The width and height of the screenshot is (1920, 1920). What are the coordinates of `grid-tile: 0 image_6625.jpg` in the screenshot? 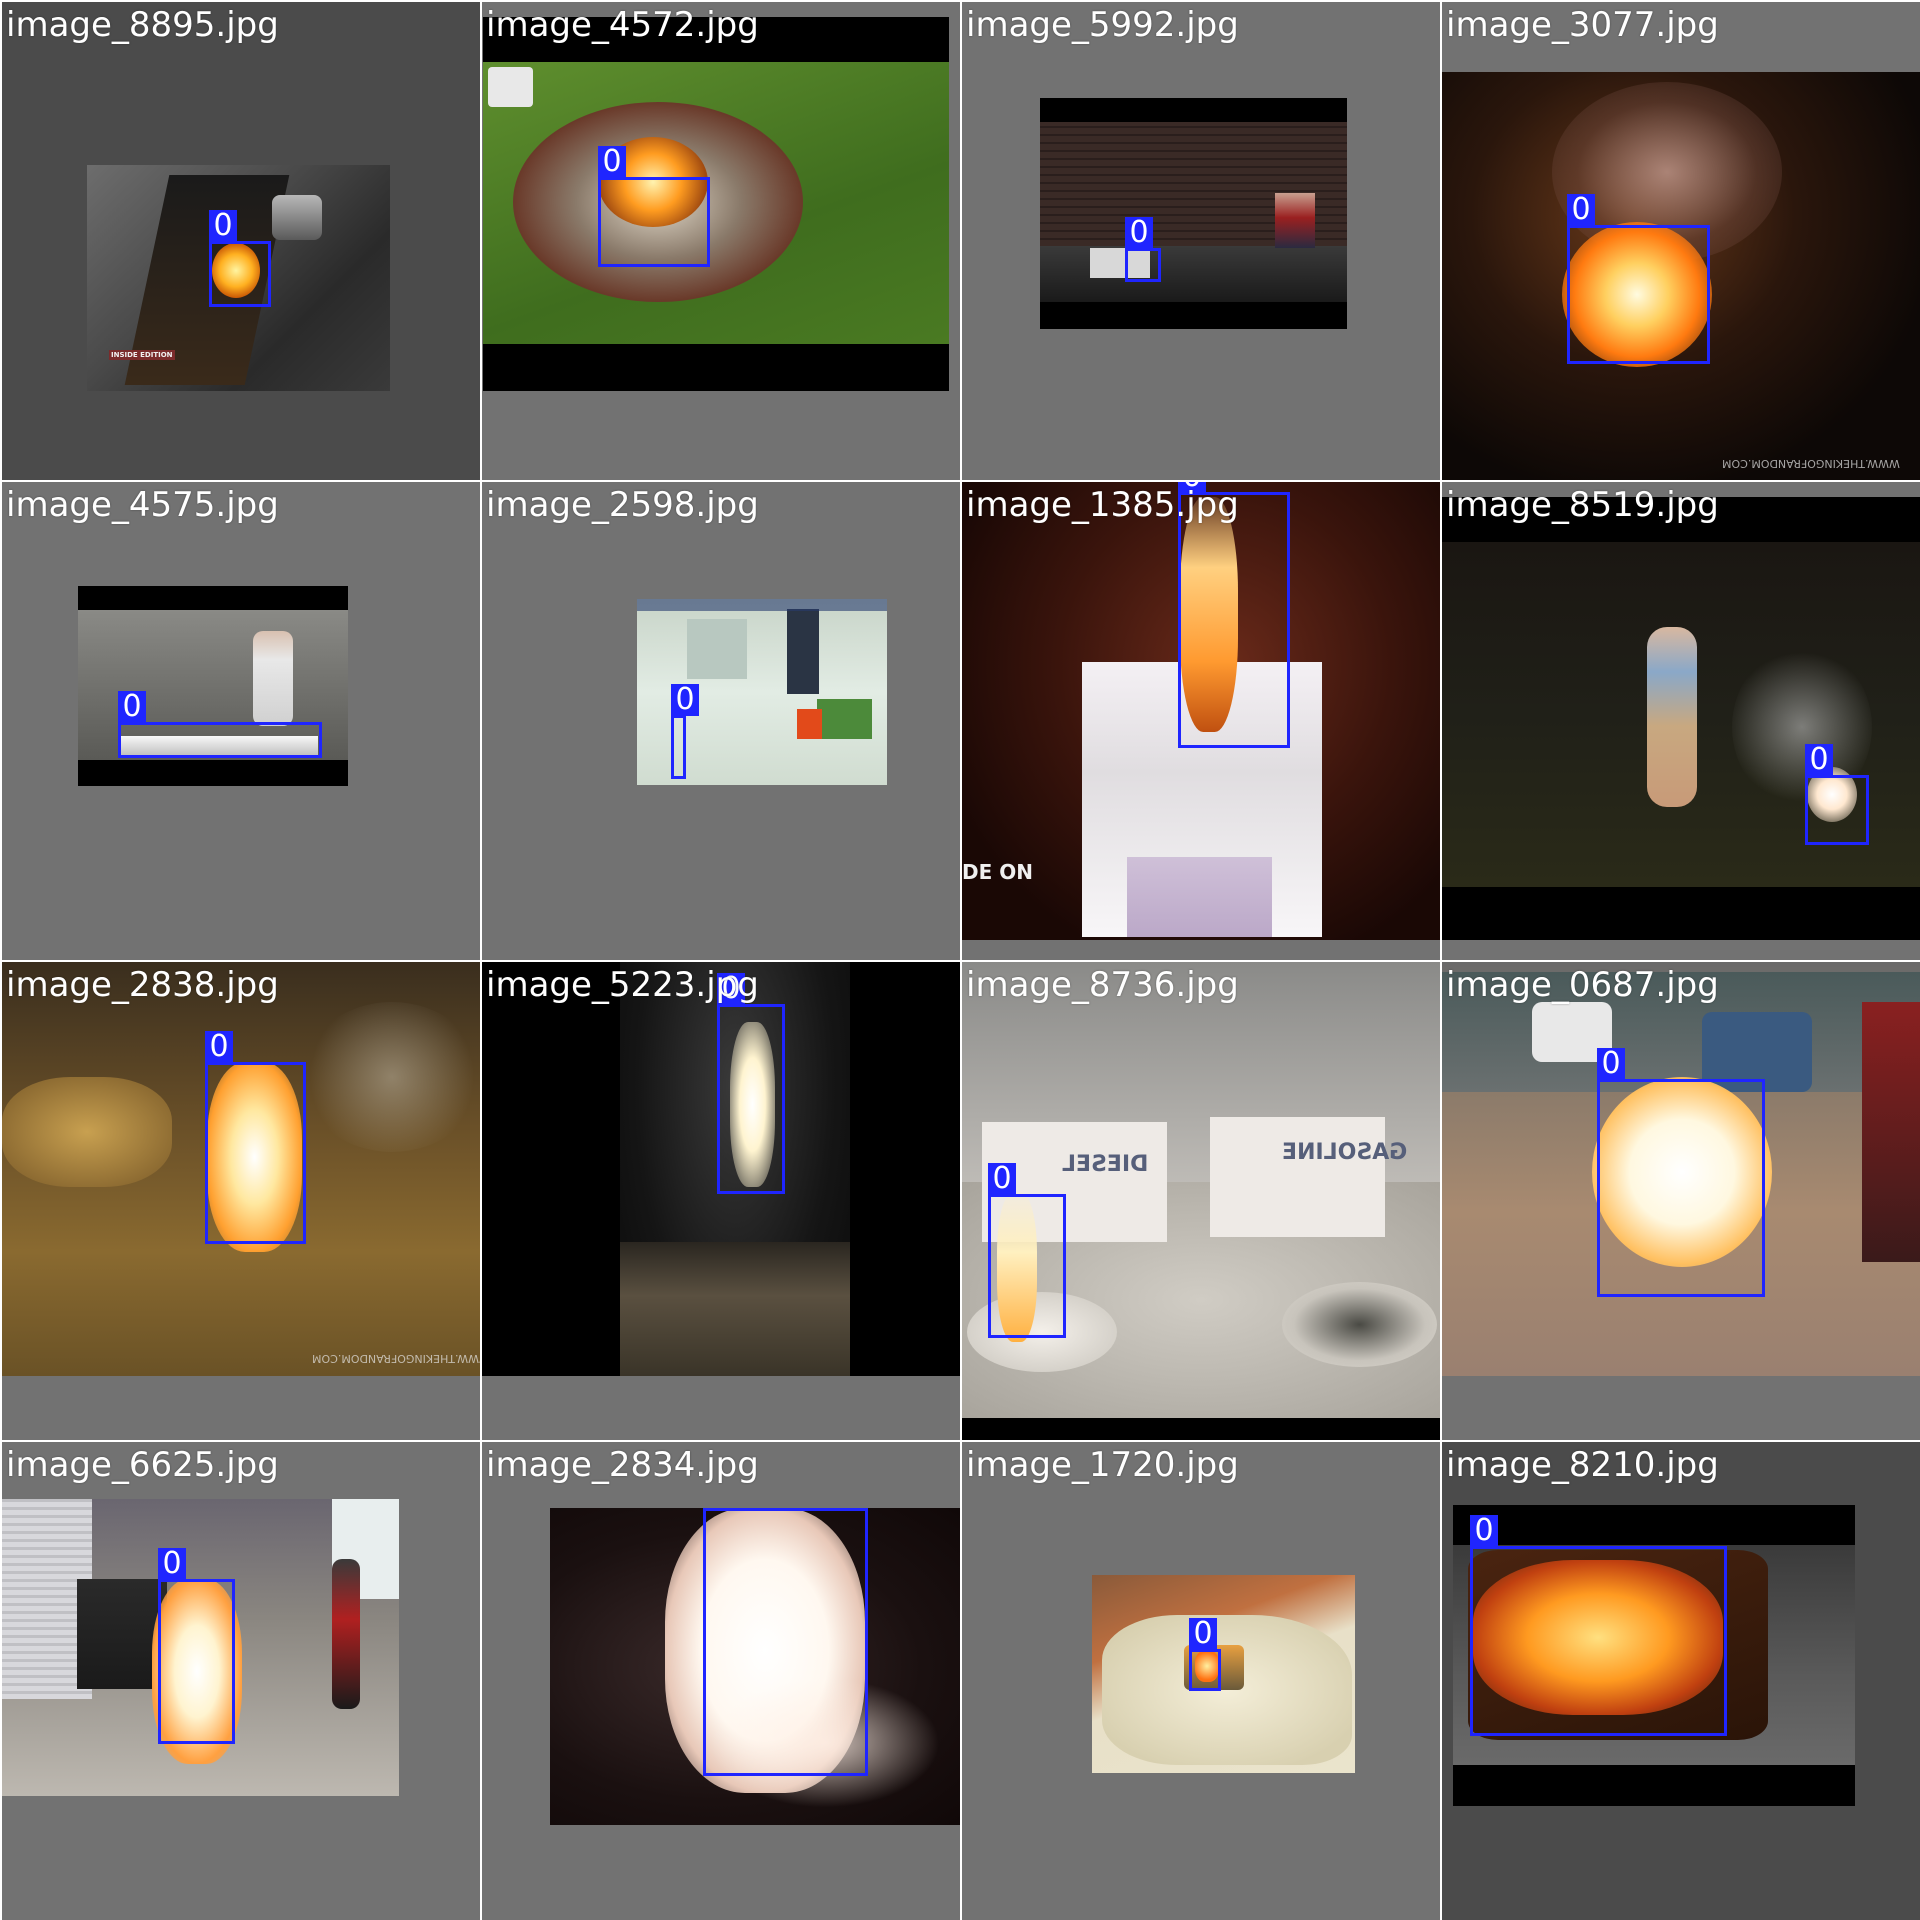 It's located at (241, 1681).